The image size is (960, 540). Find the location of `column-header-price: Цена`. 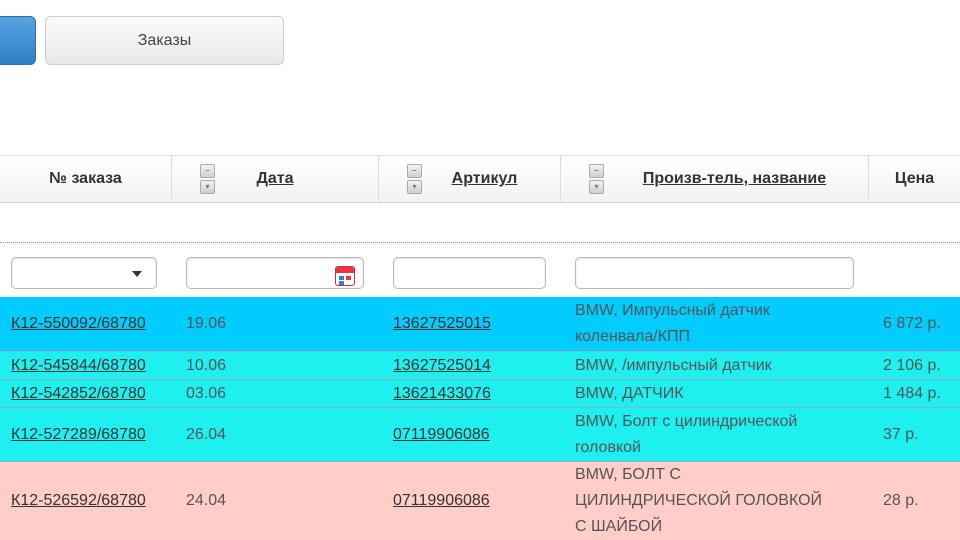

column-header-price: Цена is located at coordinates (914, 179).